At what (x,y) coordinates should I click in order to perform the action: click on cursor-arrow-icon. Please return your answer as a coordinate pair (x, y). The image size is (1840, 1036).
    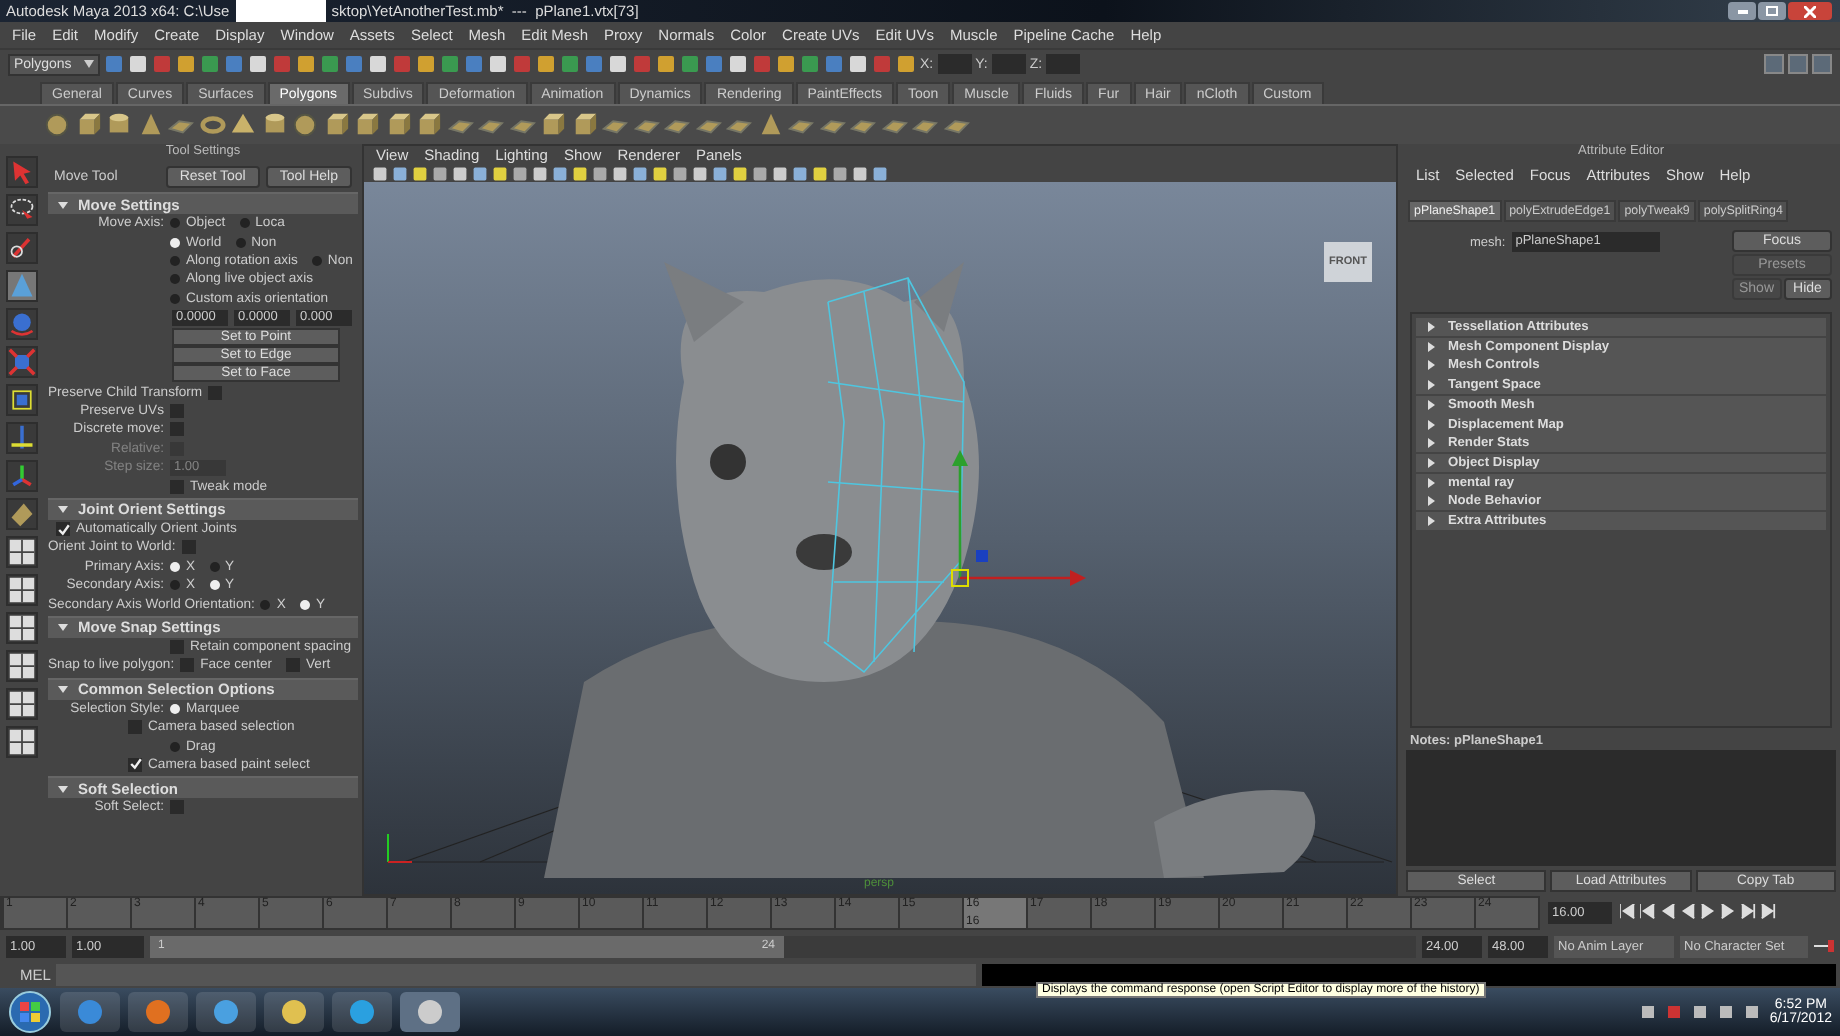
    Looking at the image, I should click on (22, 172).